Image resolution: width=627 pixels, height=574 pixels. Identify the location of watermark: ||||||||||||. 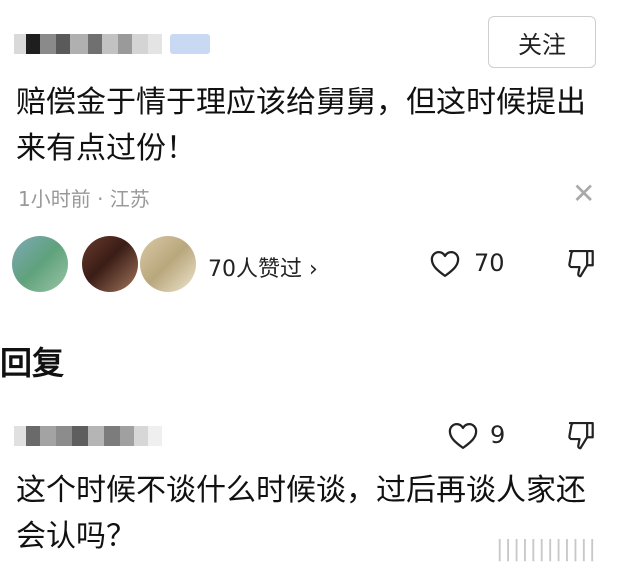
(546, 549).